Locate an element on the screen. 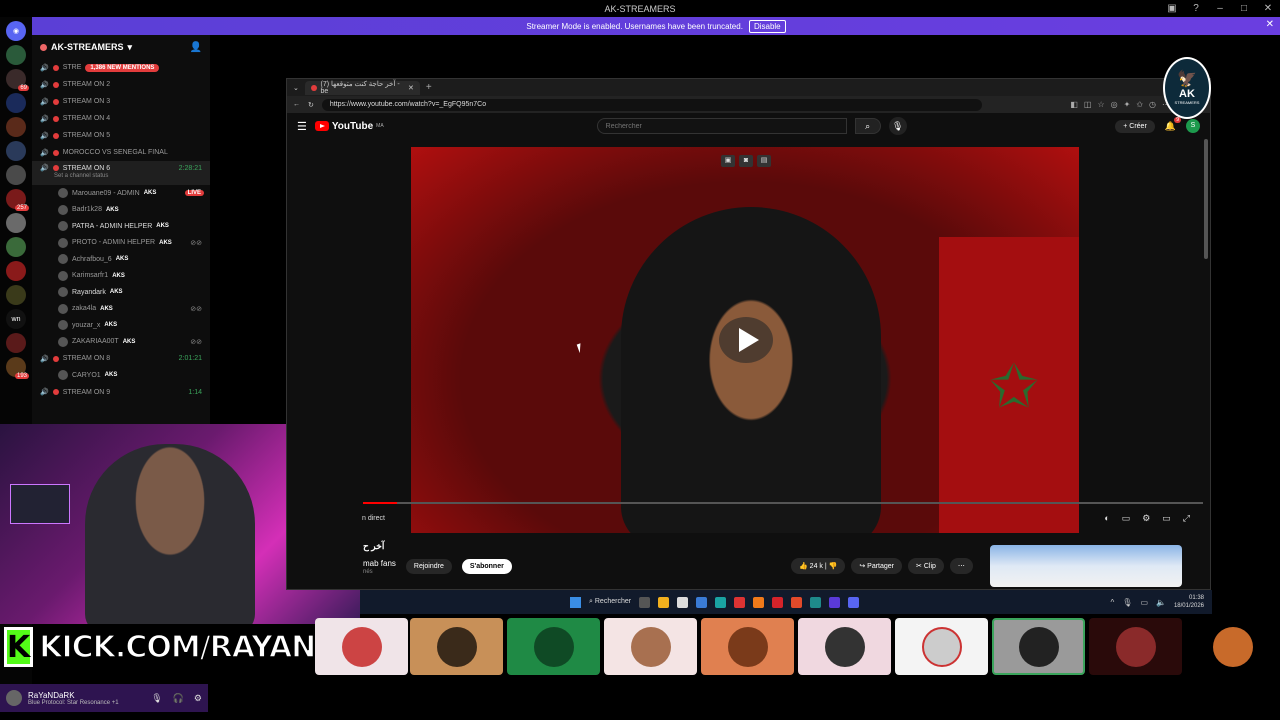 The image size is (1280, 720). voice-member: Achrafbou_6 AKS is located at coordinates (121, 259).